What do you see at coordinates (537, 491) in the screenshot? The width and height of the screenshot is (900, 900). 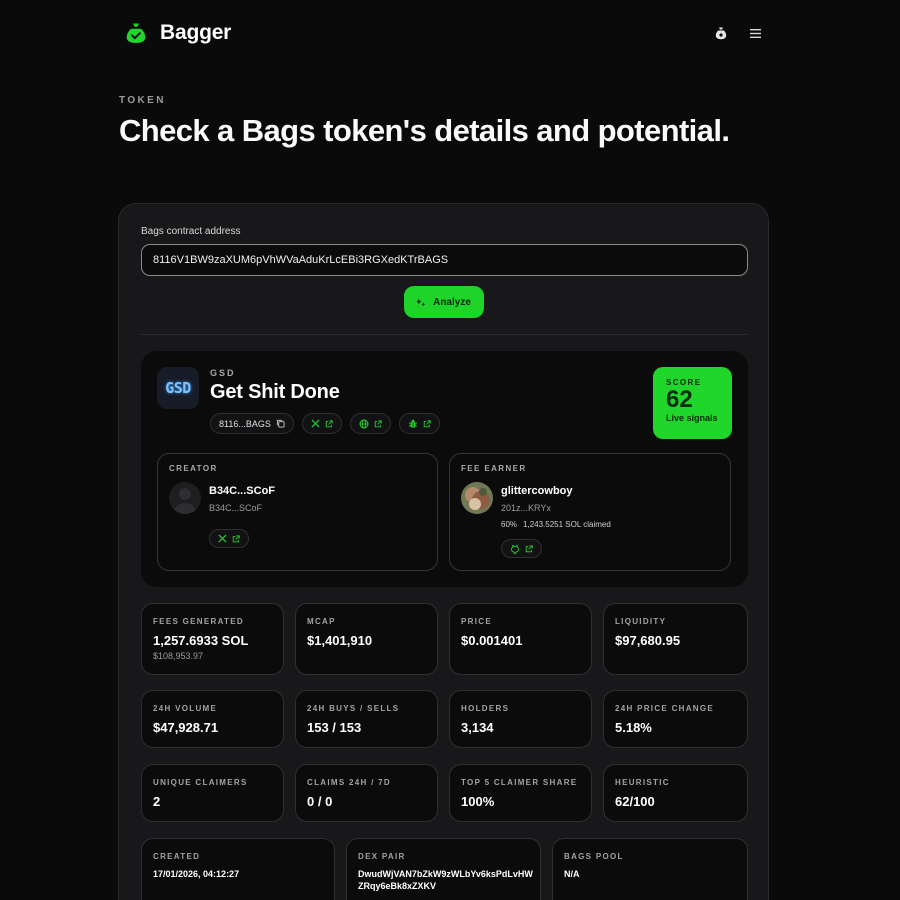 I see `fee-earner-name: glittercowboy` at bounding box center [537, 491].